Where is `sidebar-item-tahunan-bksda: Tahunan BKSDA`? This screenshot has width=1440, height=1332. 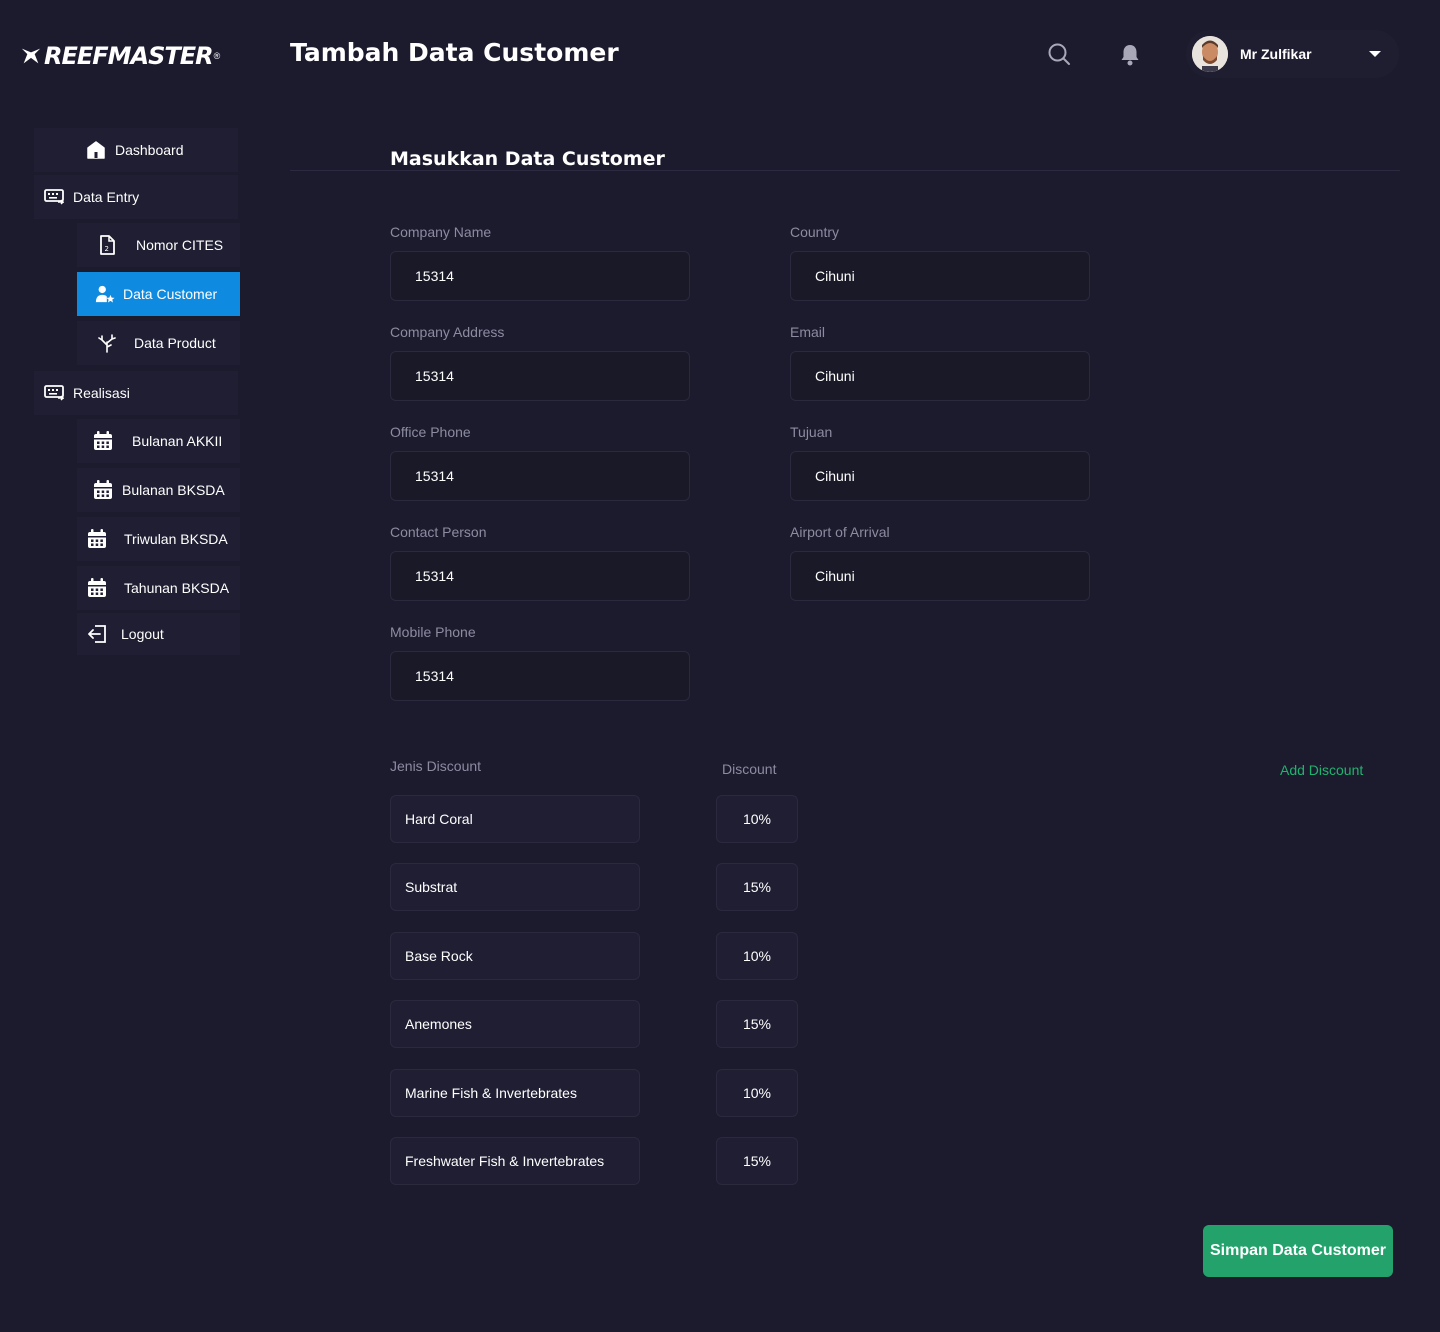
sidebar-item-tahunan-bksda: Tahunan BKSDA is located at coordinates (158, 588).